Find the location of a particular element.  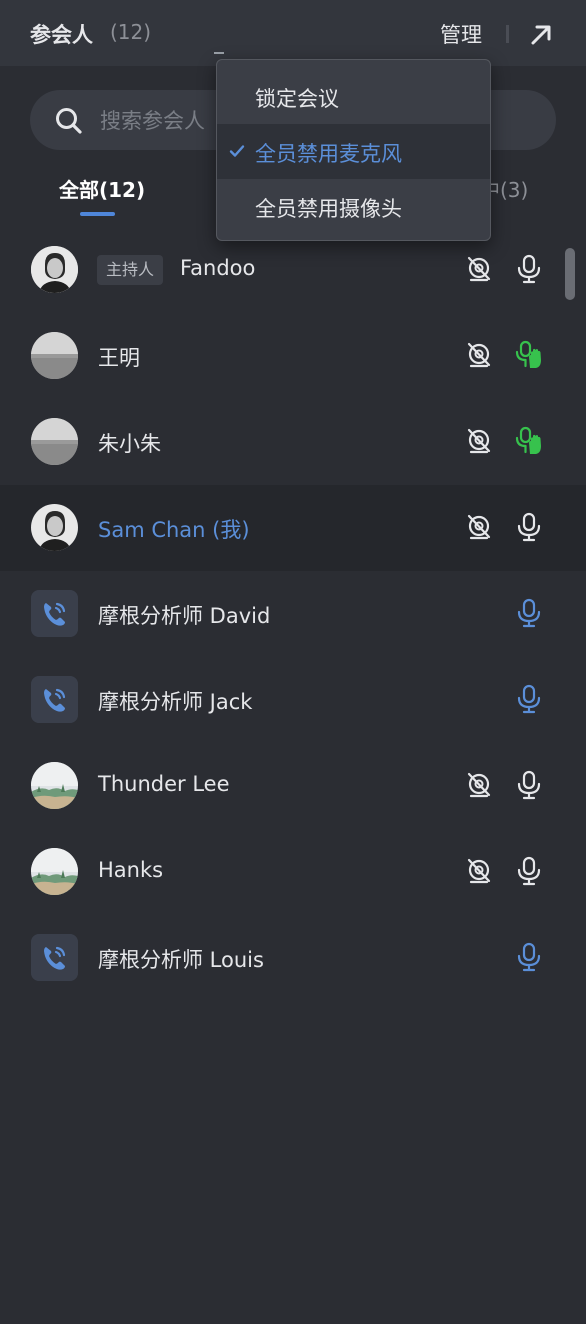

dropdown-anchor is located at coordinates (219, 53).